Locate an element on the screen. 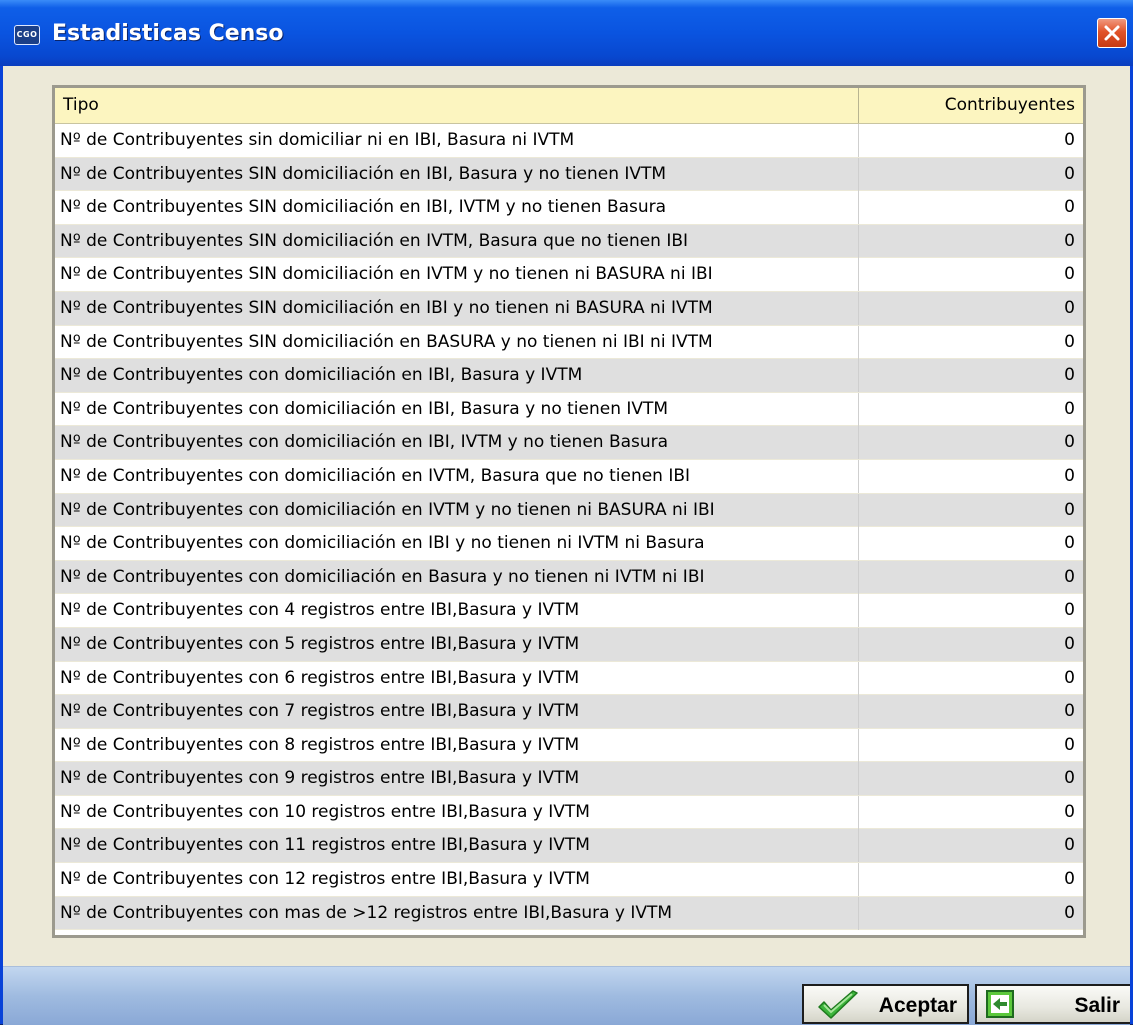  app-icon-text: CGO is located at coordinates (27, 34).